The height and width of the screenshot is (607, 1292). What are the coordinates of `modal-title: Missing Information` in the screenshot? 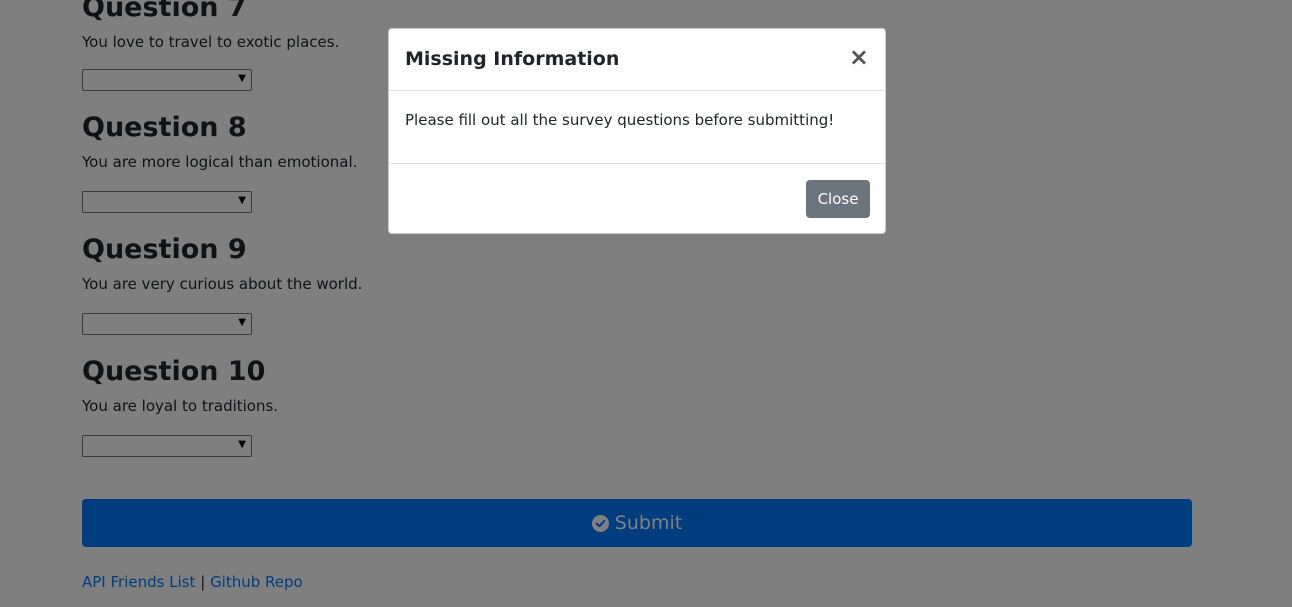 It's located at (512, 59).